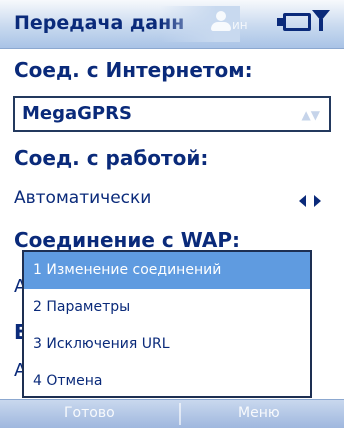  What do you see at coordinates (316, 201) in the screenshot?
I see `left-right-arrows-icon` at bounding box center [316, 201].